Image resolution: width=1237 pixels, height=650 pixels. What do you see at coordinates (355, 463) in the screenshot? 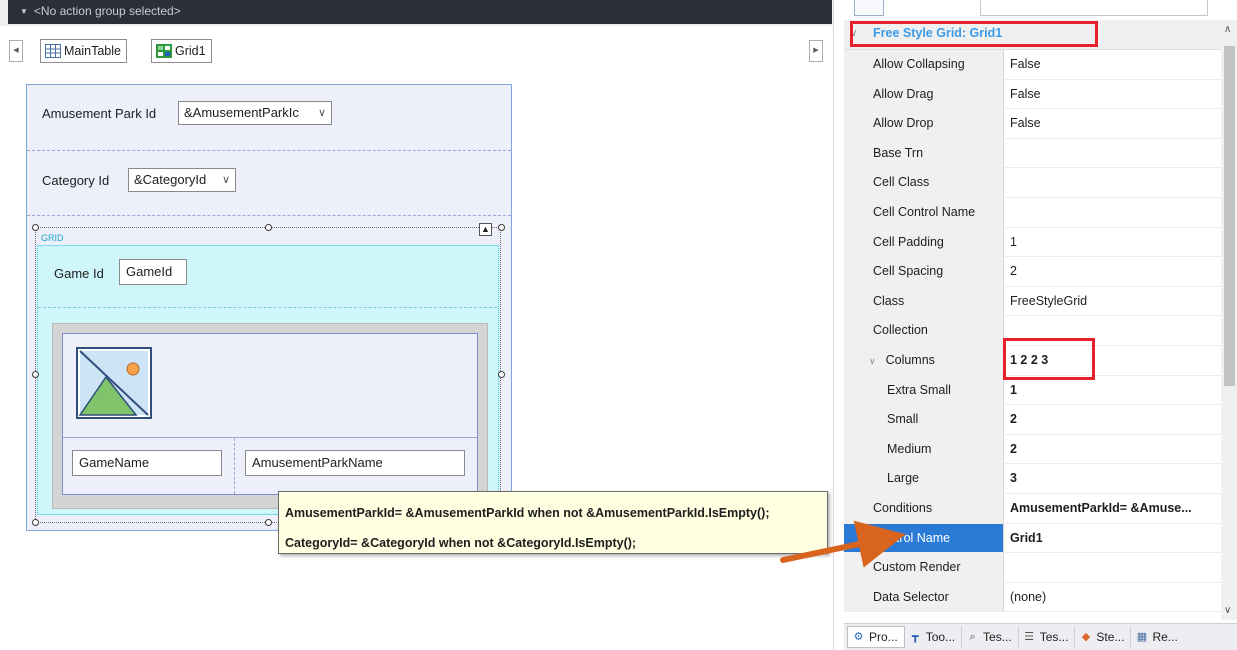
I see `park-name-field: AmusementParkName` at bounding box center [355, 463].